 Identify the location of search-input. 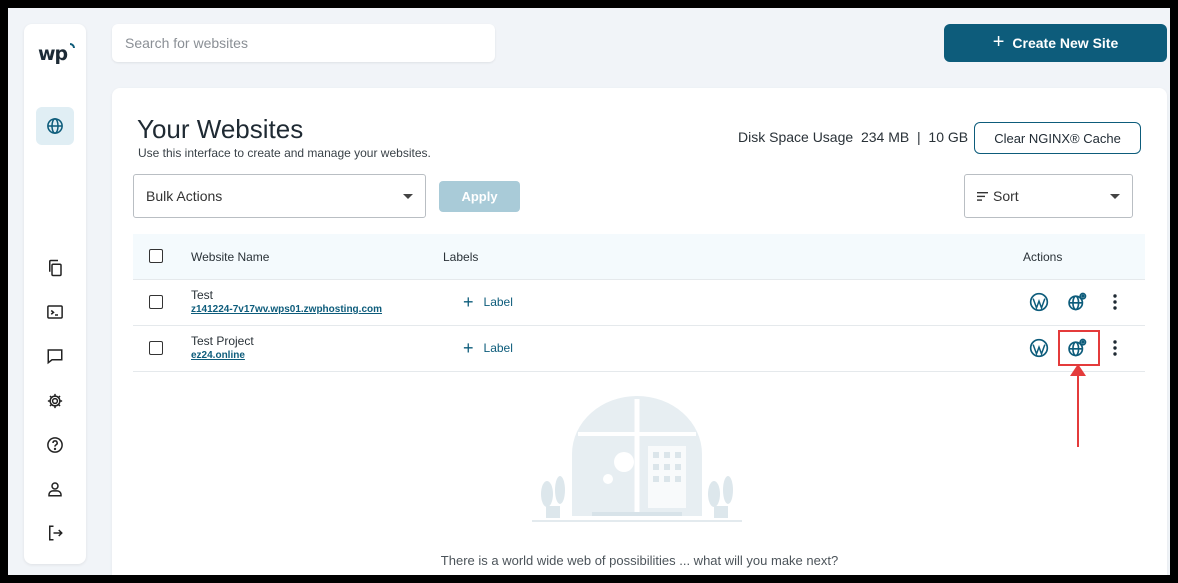
(303, 43).